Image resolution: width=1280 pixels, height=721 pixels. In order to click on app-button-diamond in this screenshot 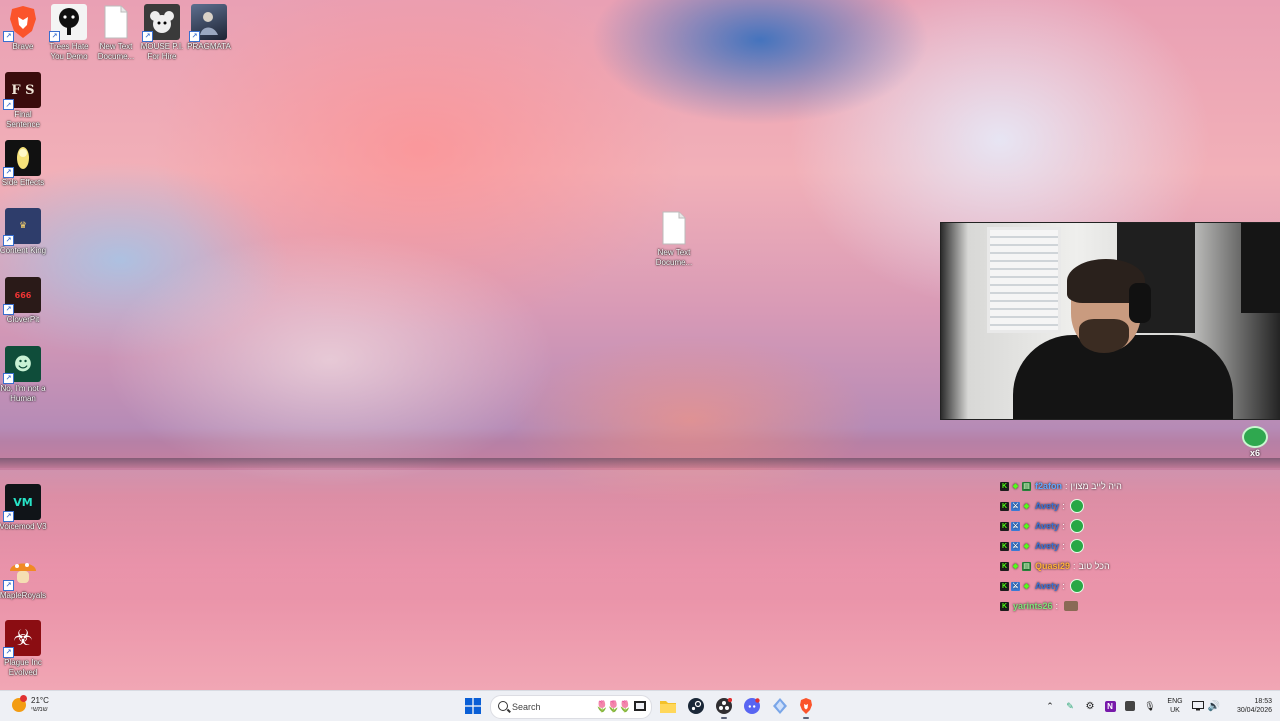, I will do `click(780, 706)`.